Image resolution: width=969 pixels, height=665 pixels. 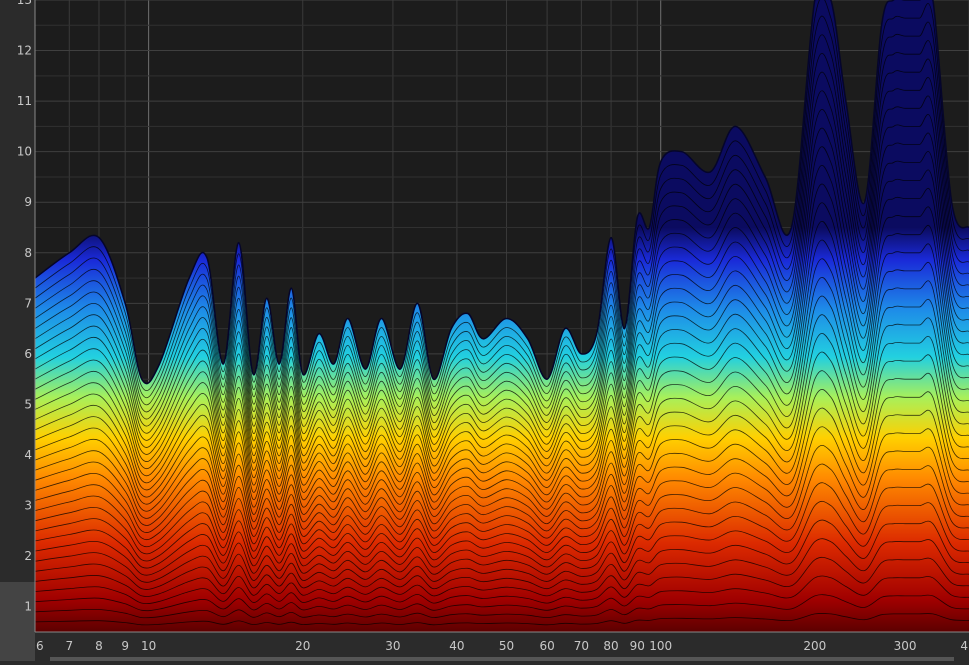 I want to click on x-tick-label: 80, so click(x=610, y=646).